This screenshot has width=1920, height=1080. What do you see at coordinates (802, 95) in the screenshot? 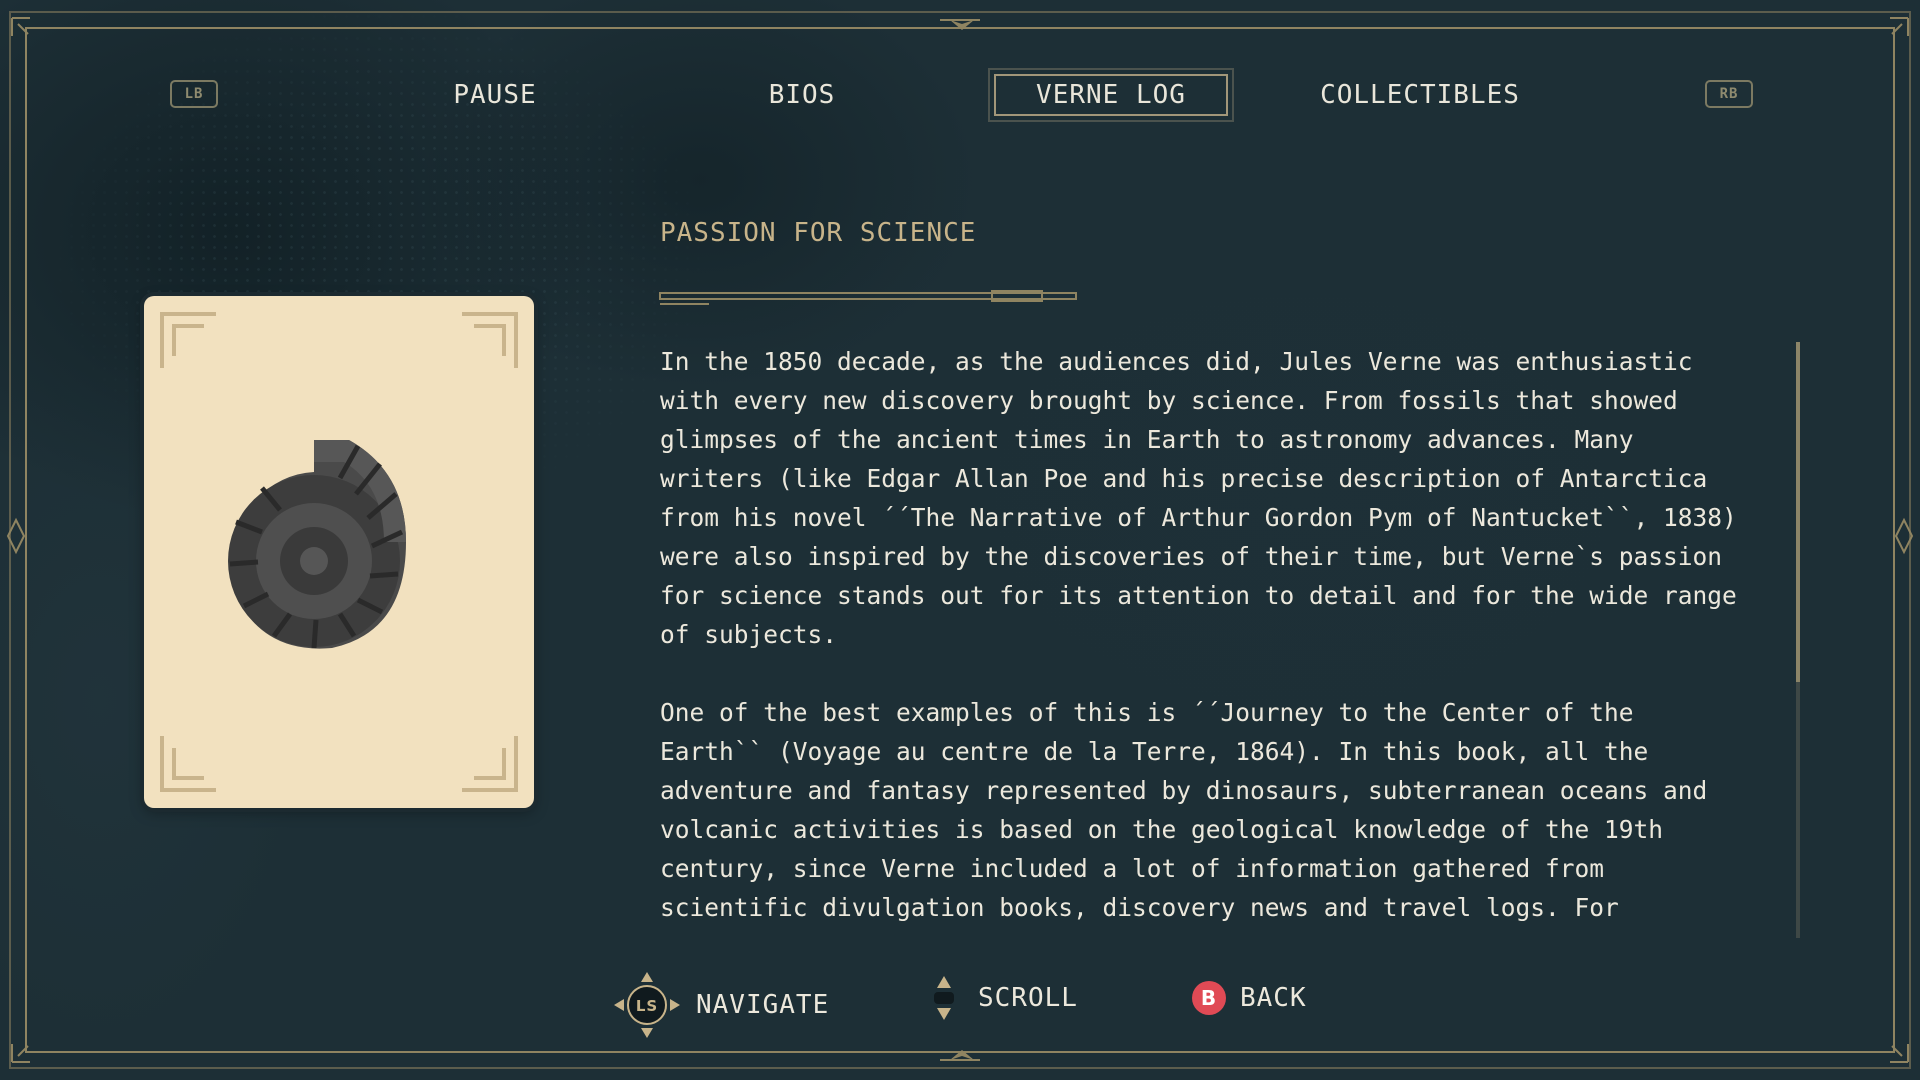
I see `tab-bios: BIOS` at bounding box center [802, 95].